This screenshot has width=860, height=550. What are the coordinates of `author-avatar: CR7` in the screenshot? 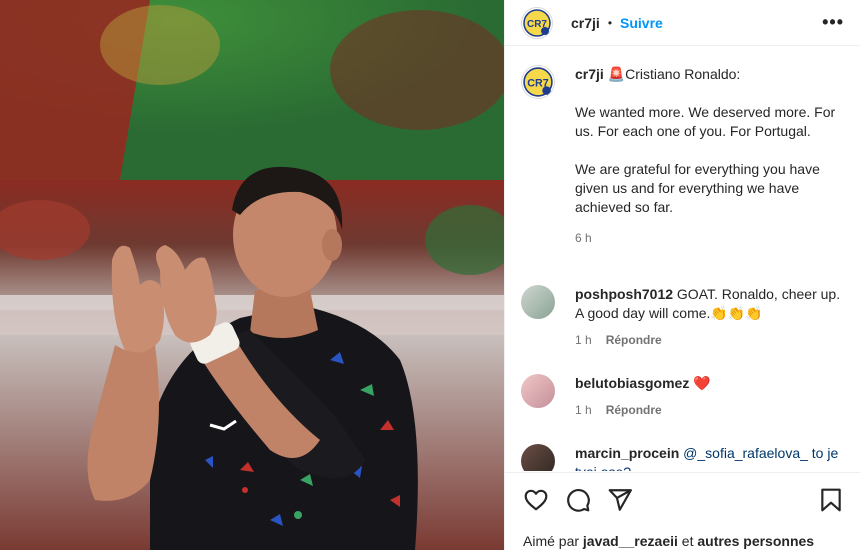 It's located at (537, 22).